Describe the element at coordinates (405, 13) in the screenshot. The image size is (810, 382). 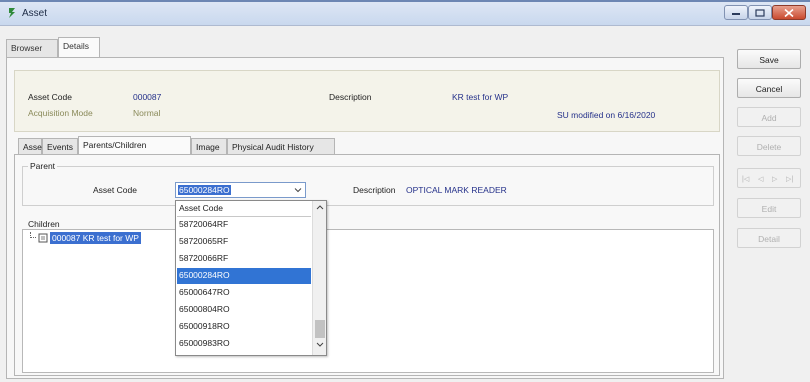
I see `window-titlebar` at that location.